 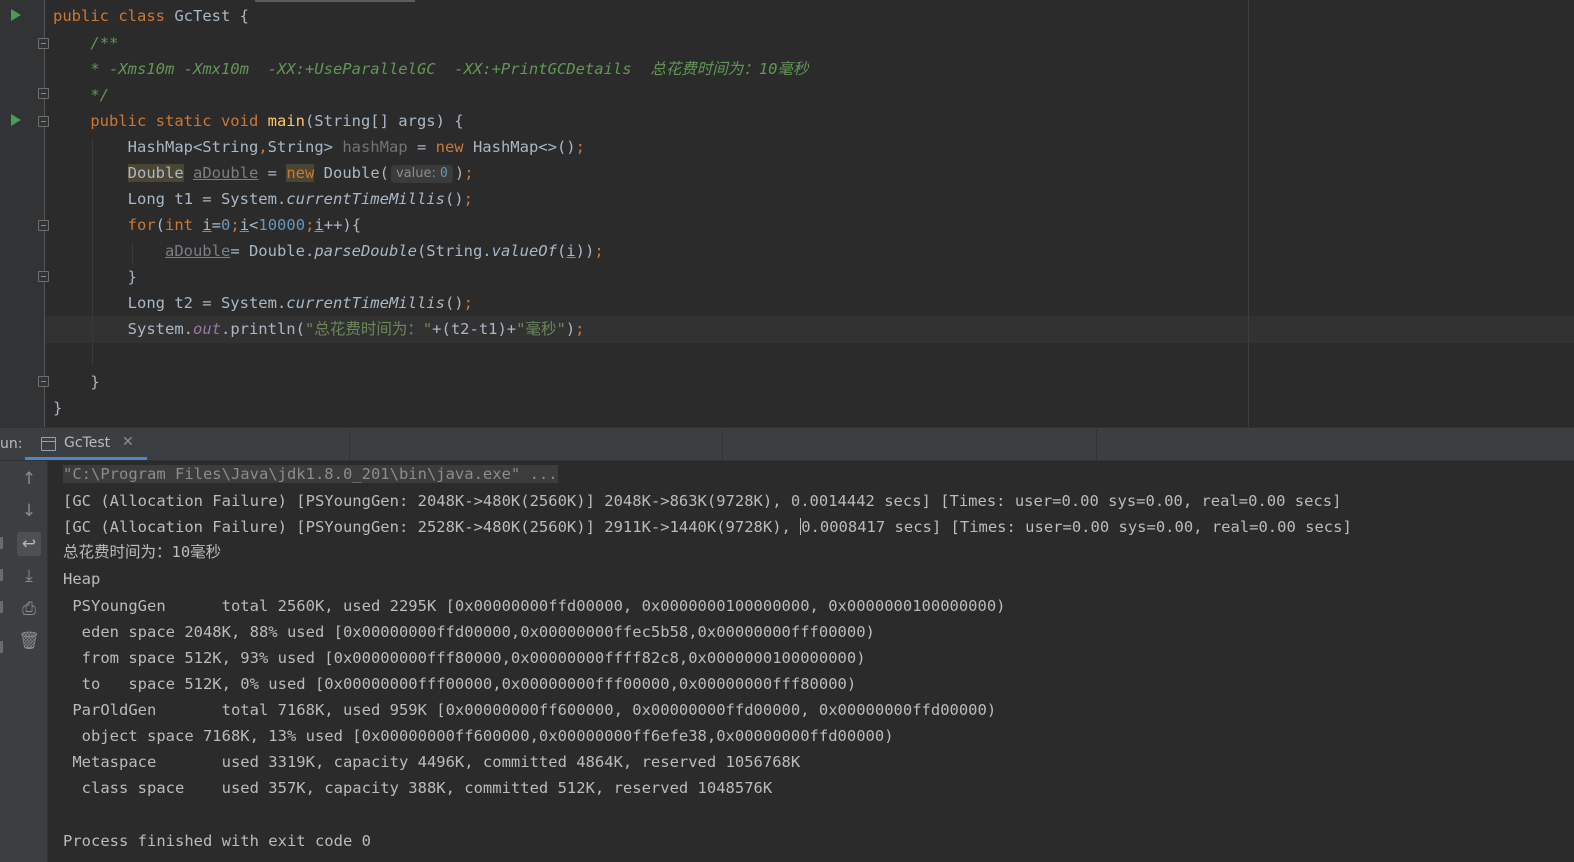 What do you see at coordinates (128, 442) in the screenshot?
I see `close-icon: ✕` at bounding box center [128, 442].